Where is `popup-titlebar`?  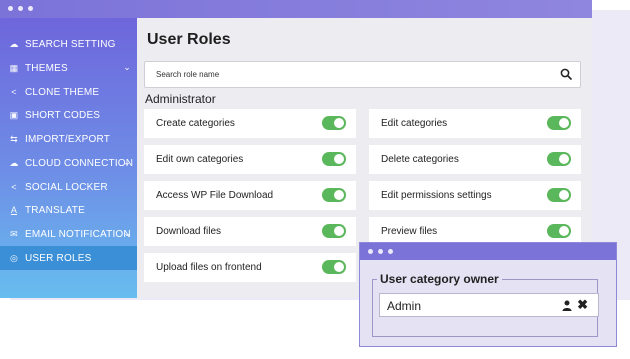 popup-titlebar is located at coordinates (488, 251).